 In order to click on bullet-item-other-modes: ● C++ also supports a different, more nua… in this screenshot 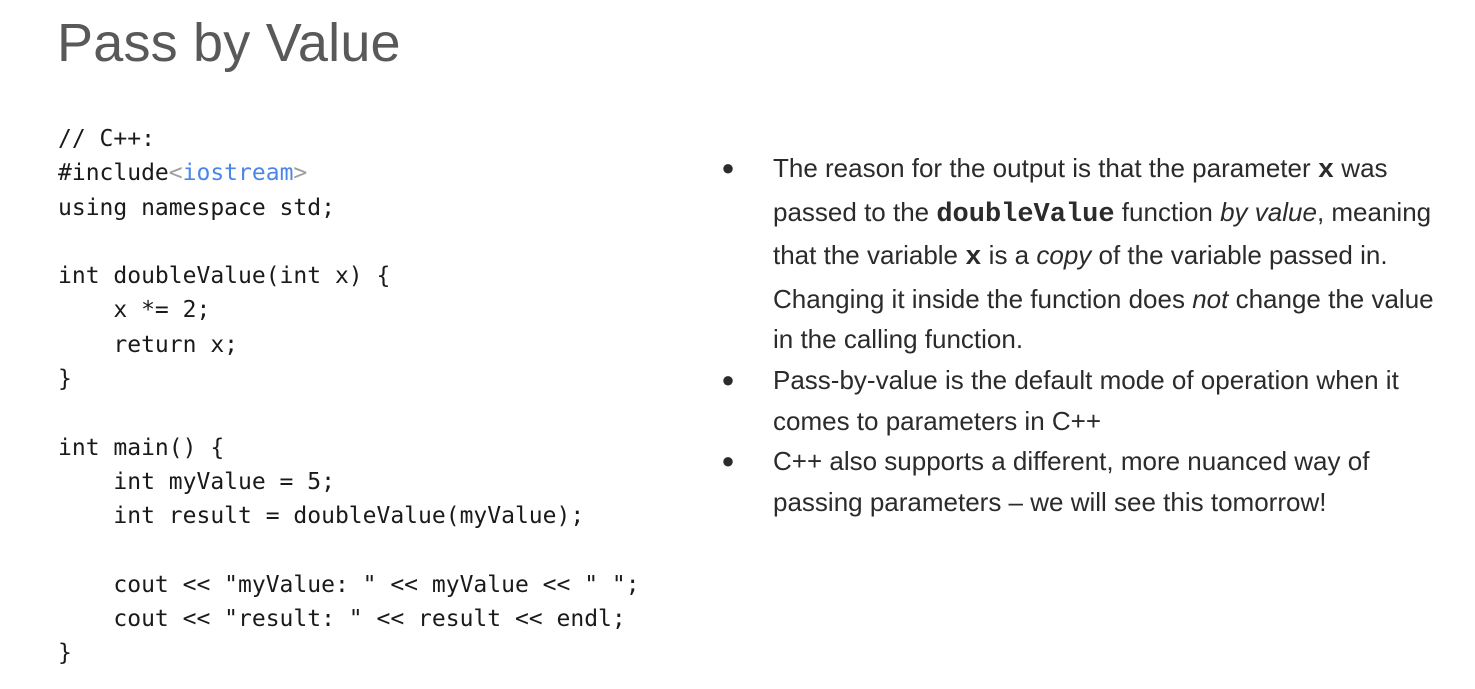, I will do `click(1085, 481)`.